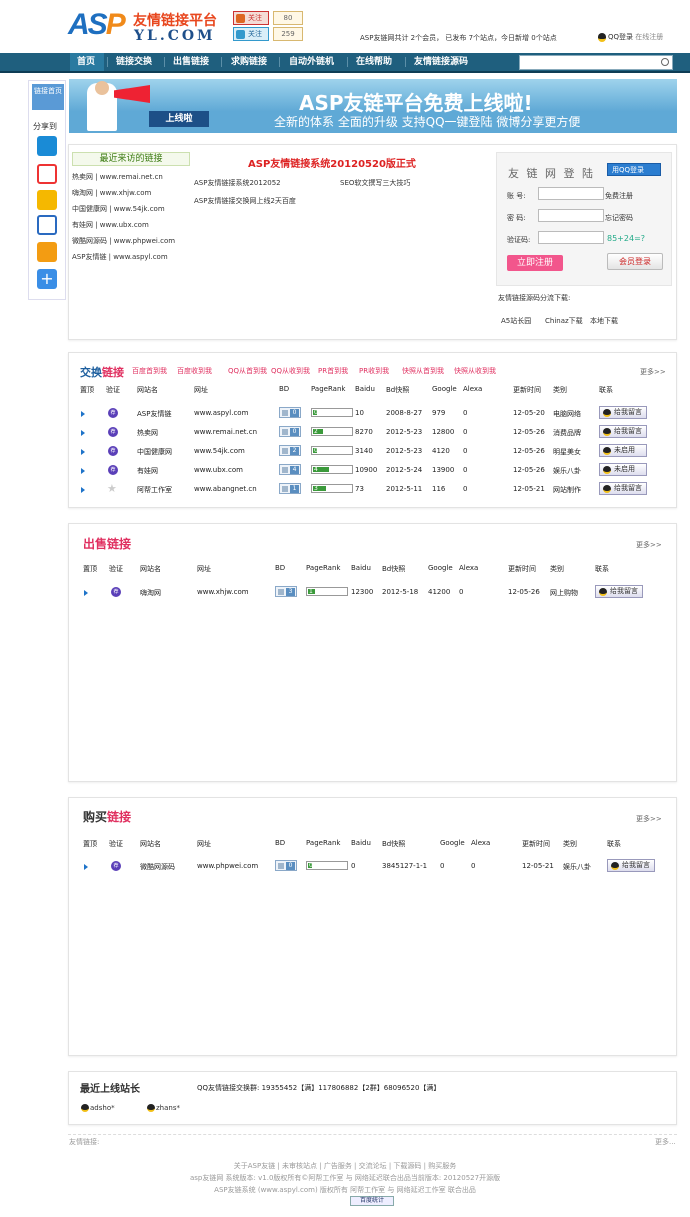 The width and height of the screenshot is (690, 1217). Describe the element at coordinates (47, 200) in the screenshot. I see `star-icon` at that location.